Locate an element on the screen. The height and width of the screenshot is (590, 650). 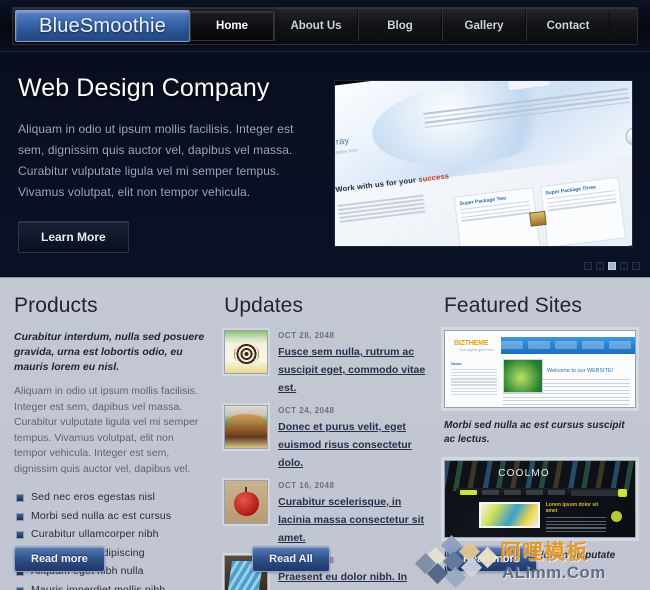
slide-package-icon is located at coordinates (538, 218).